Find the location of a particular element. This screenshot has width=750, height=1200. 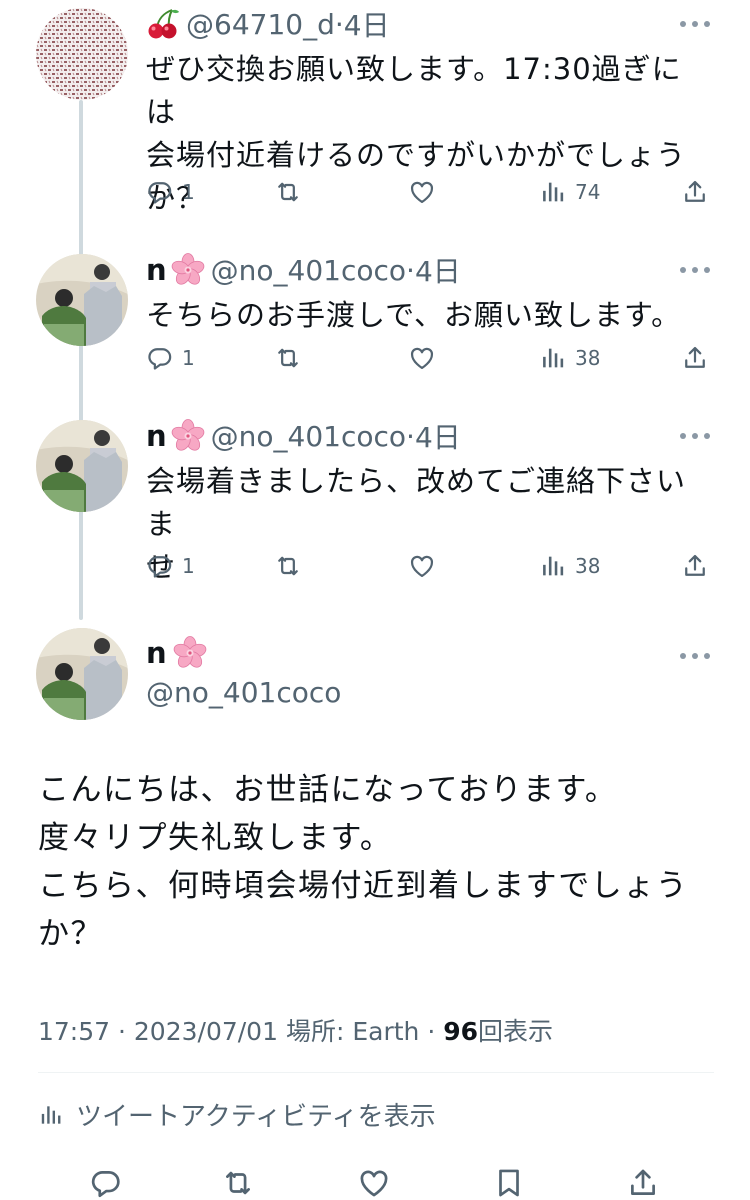

tweet-actions: 1 74 is located at coordinates (431, 192).